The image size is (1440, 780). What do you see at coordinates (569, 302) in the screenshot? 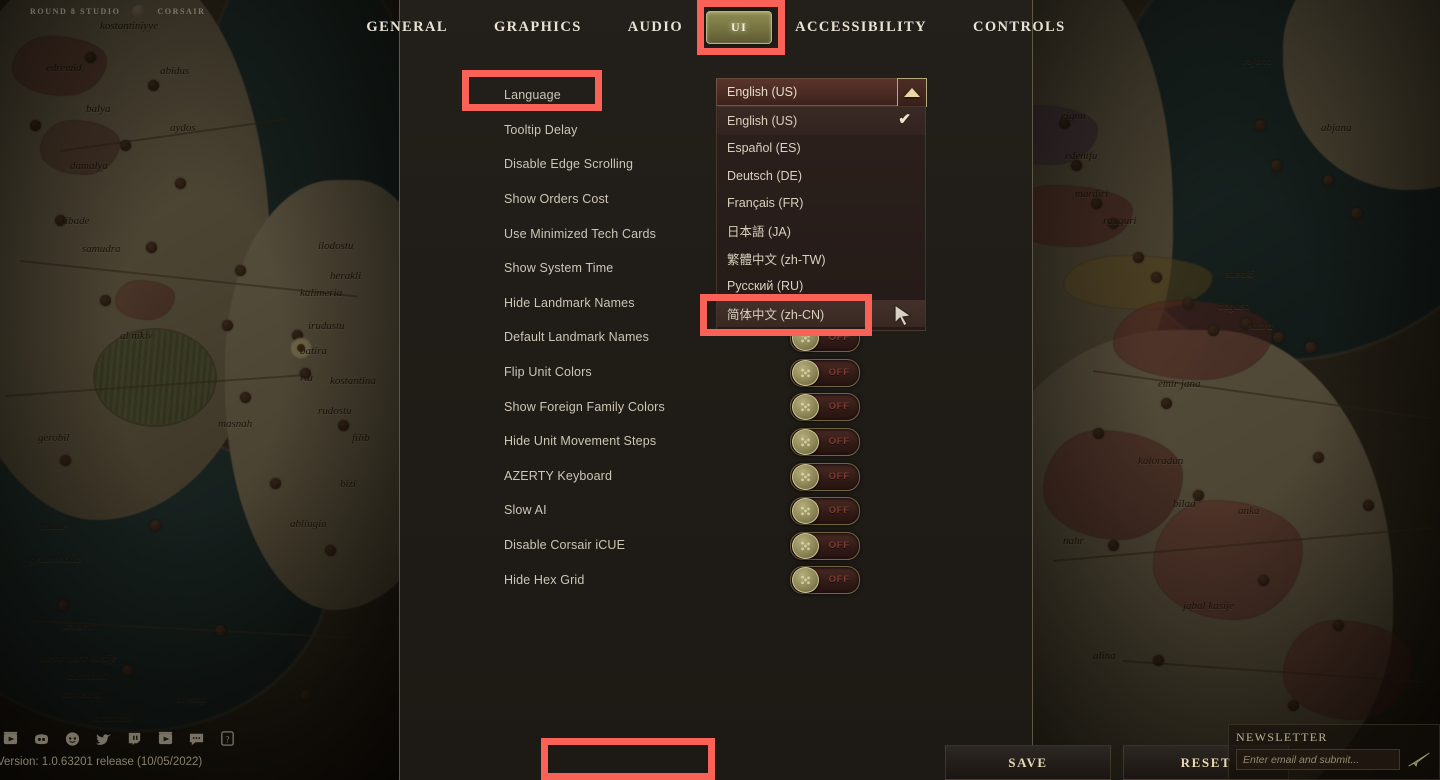
I see `setting-label-hide-landmark-names: Hide Landmark Names` at bounding box center [569, 302].